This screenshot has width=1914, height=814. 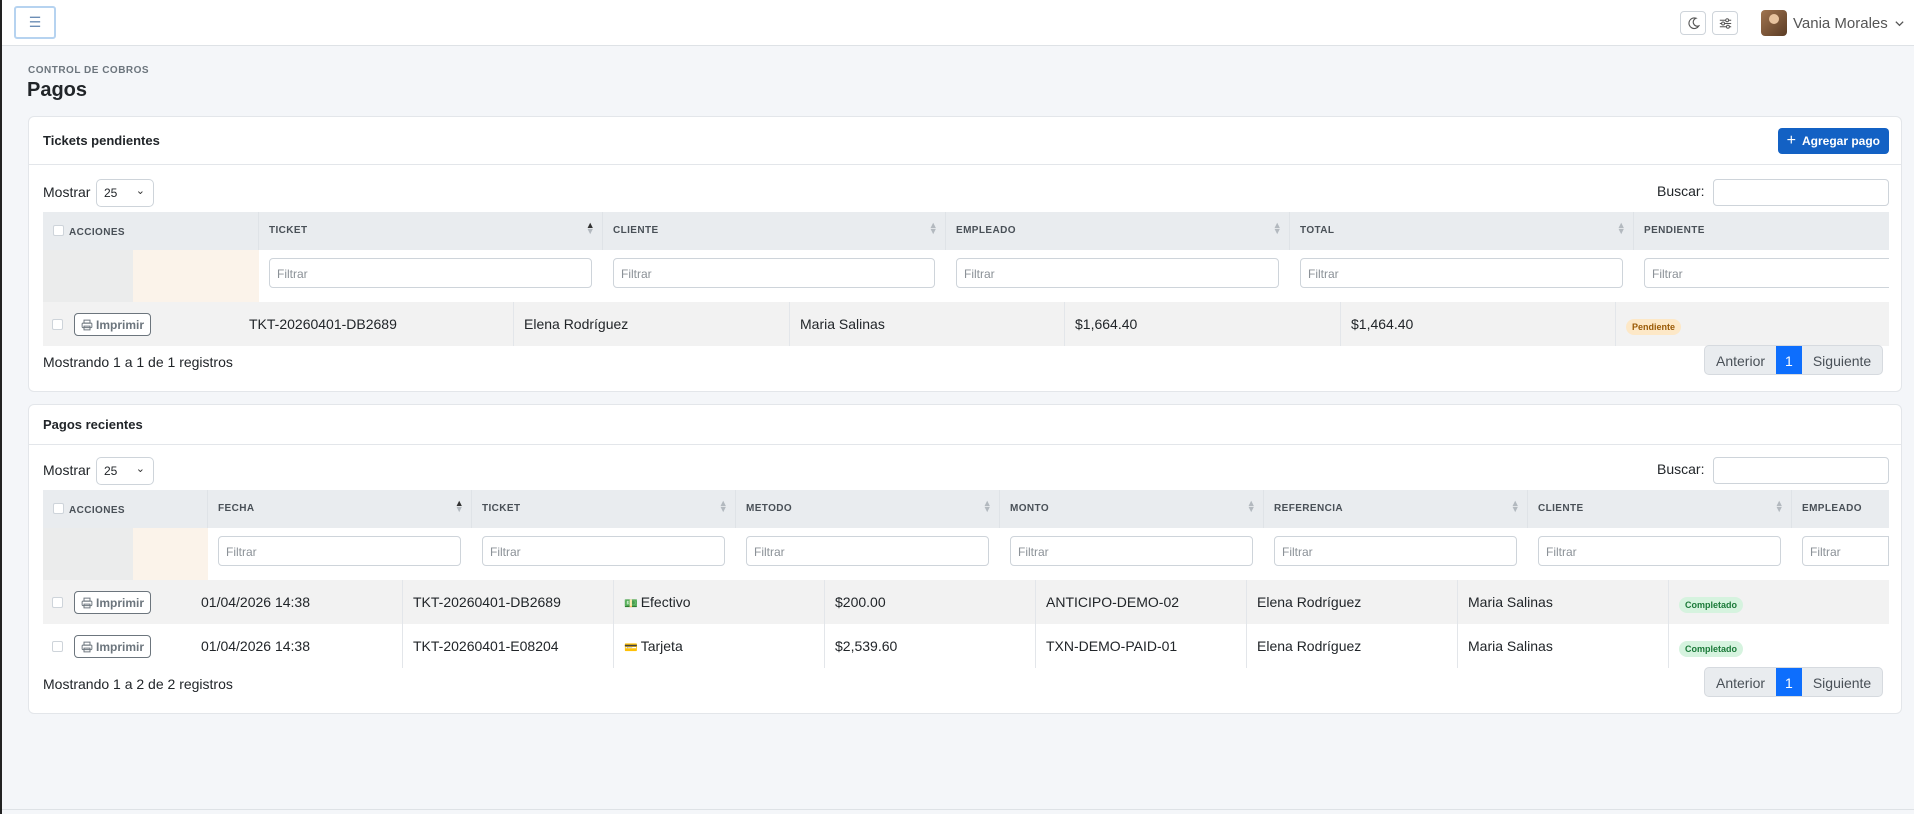 I want to click on status-badge: Pendiente, so click(x=1654, y=327).